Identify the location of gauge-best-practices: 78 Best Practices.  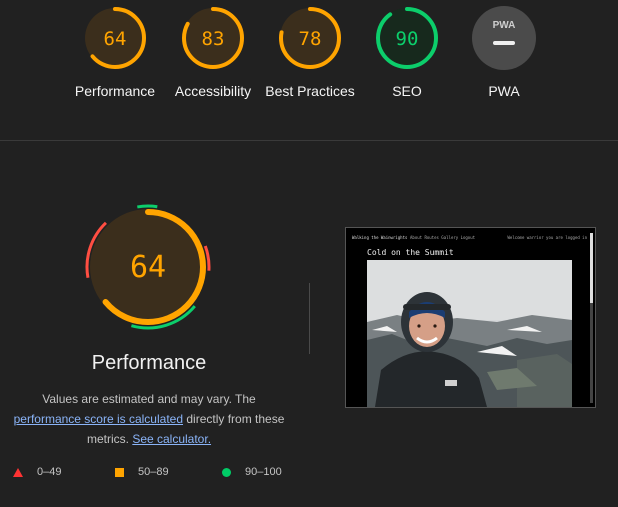
(310, 53).